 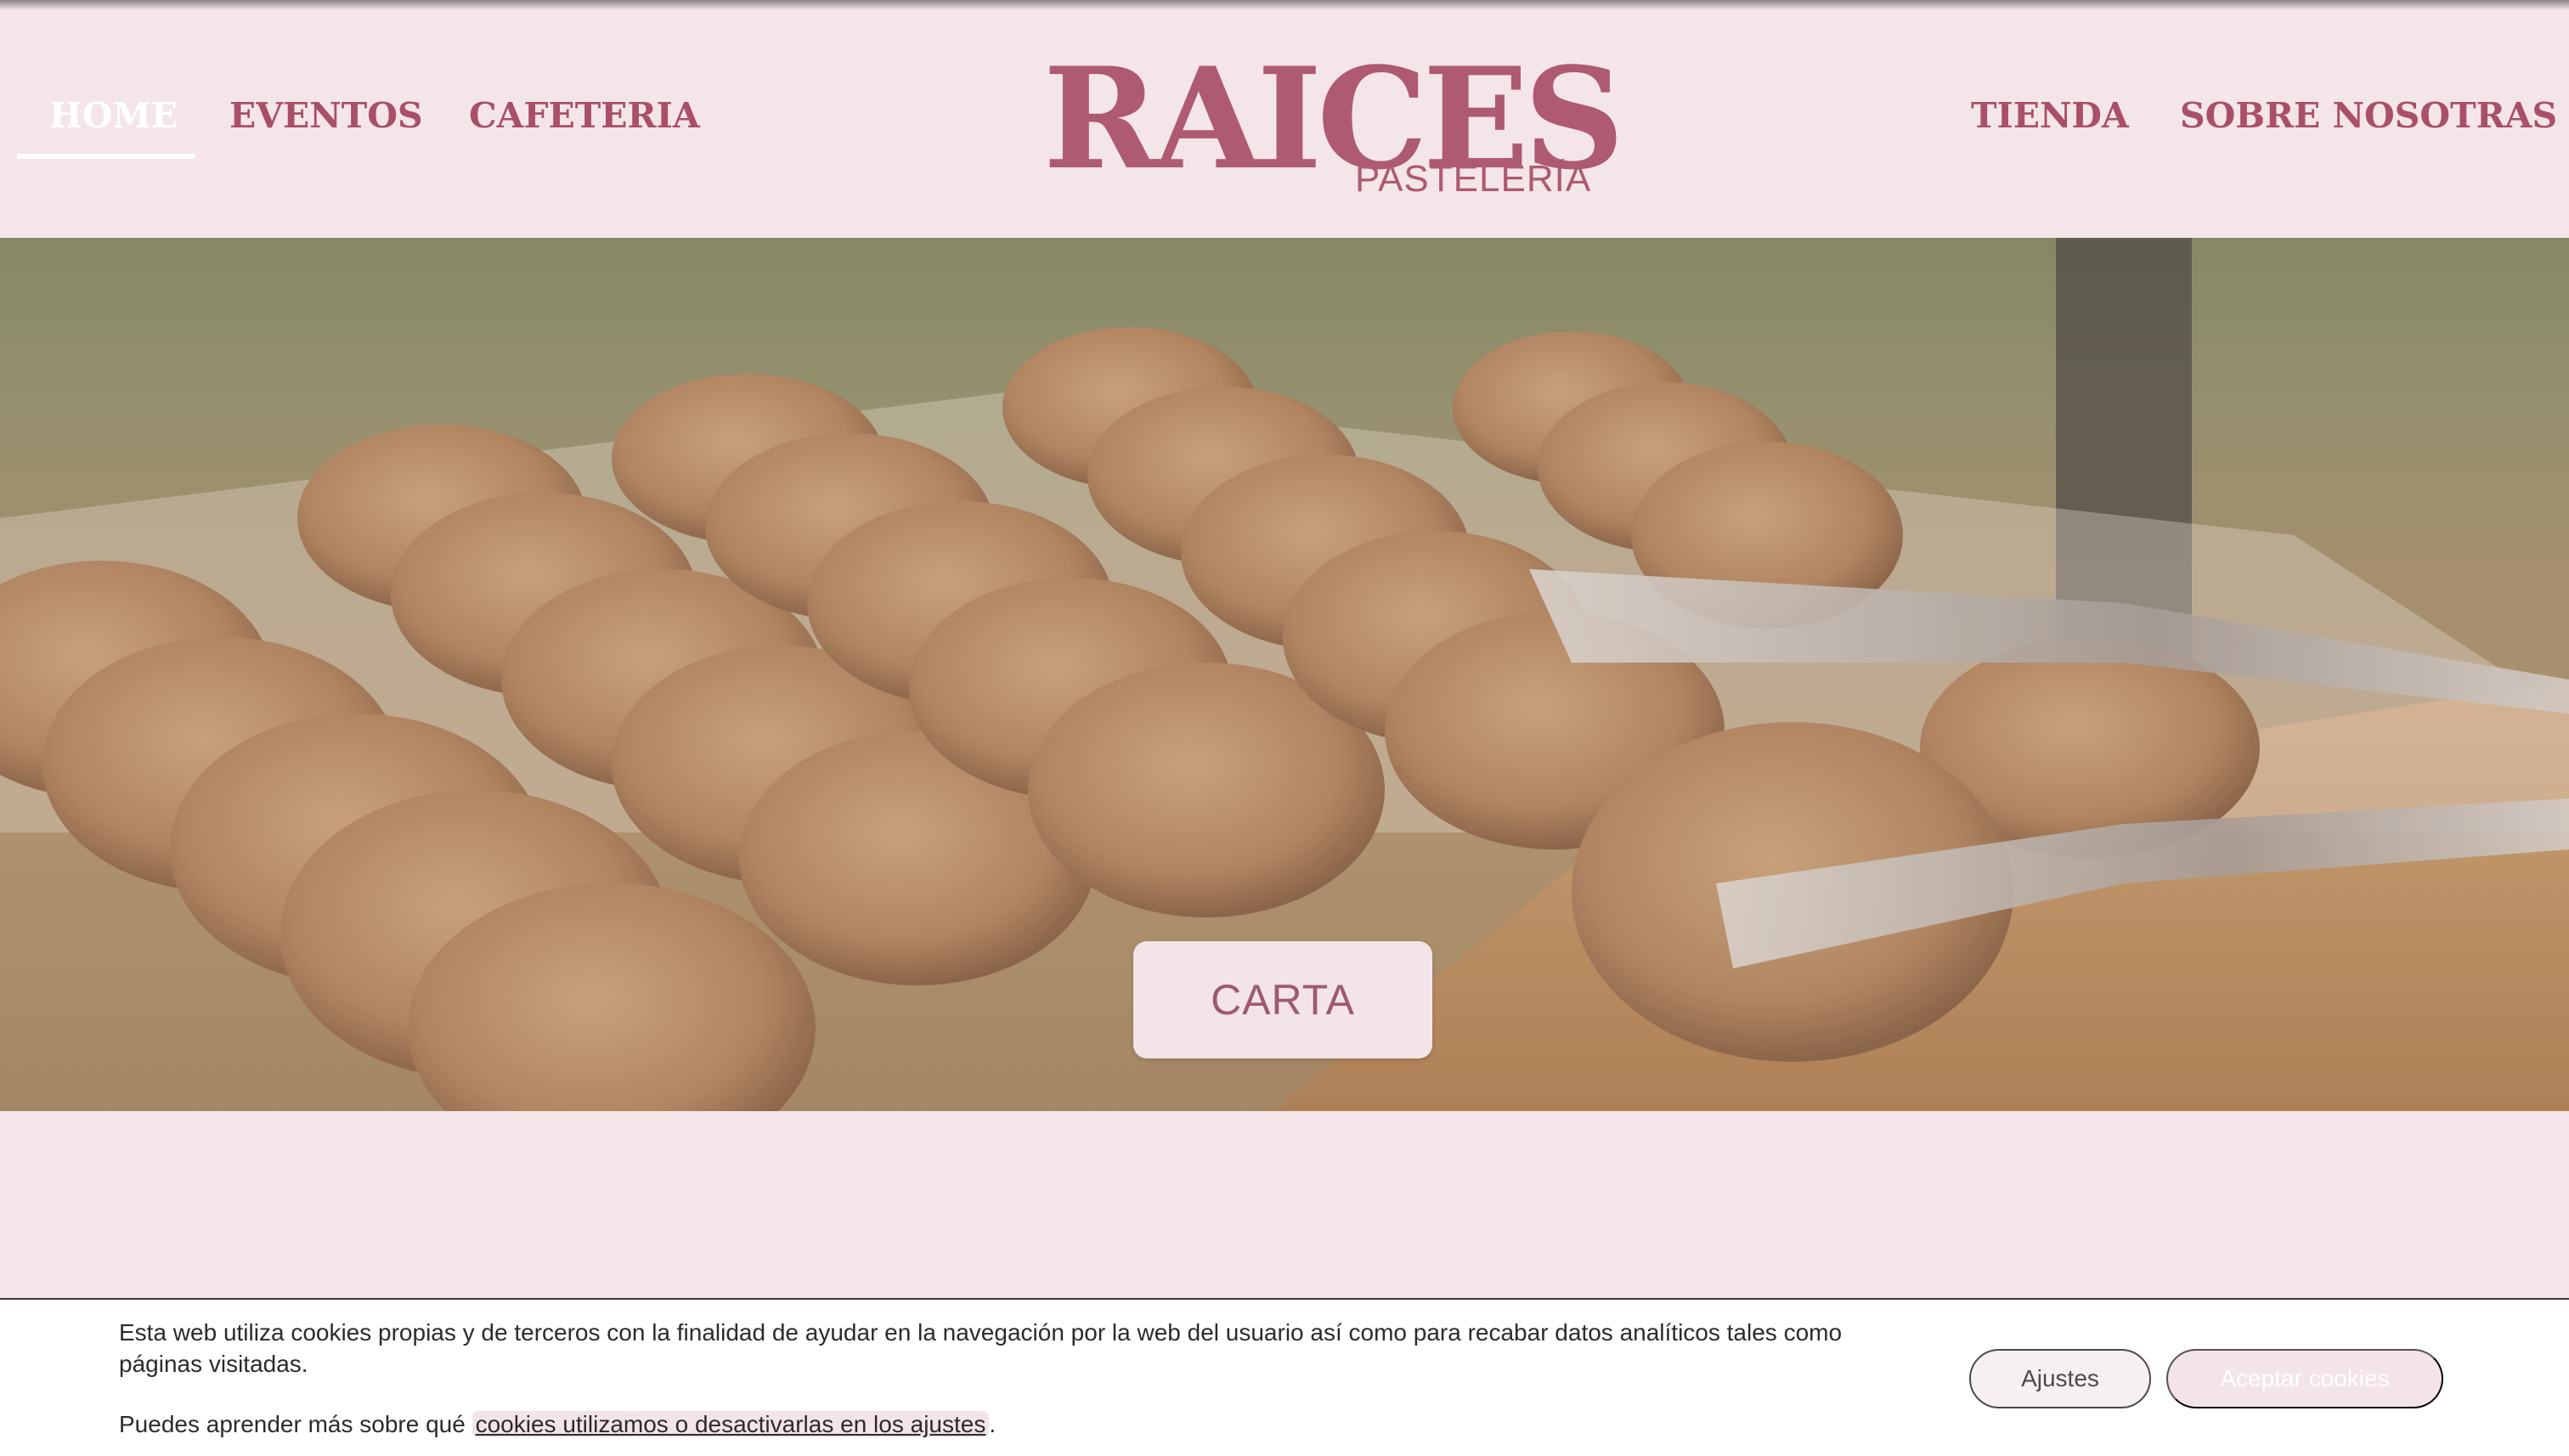 What do you see at coordinates (114, 116) in the screenshot?
I see `nav-home: HOME` at bounding box center [114, 116].